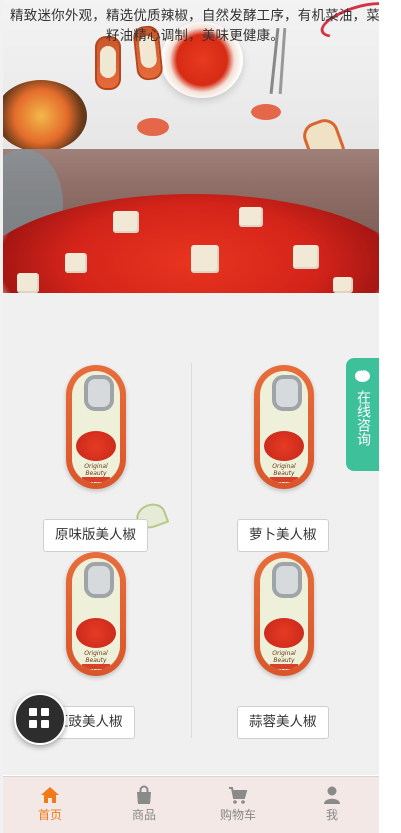  I want to click on tab-label: 我, so click(331, 815).